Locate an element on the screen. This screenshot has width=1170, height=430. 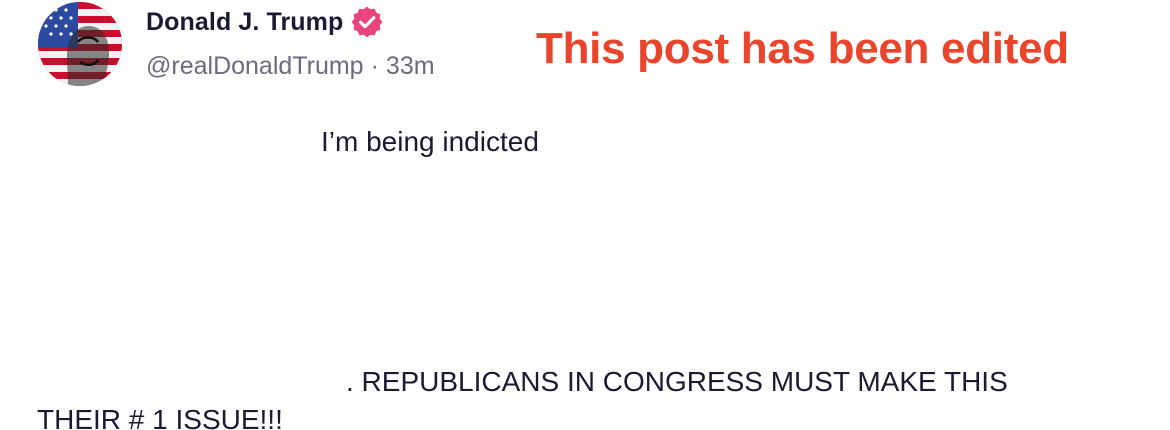
verified-badge-icon is located at coordinates (367, 22).